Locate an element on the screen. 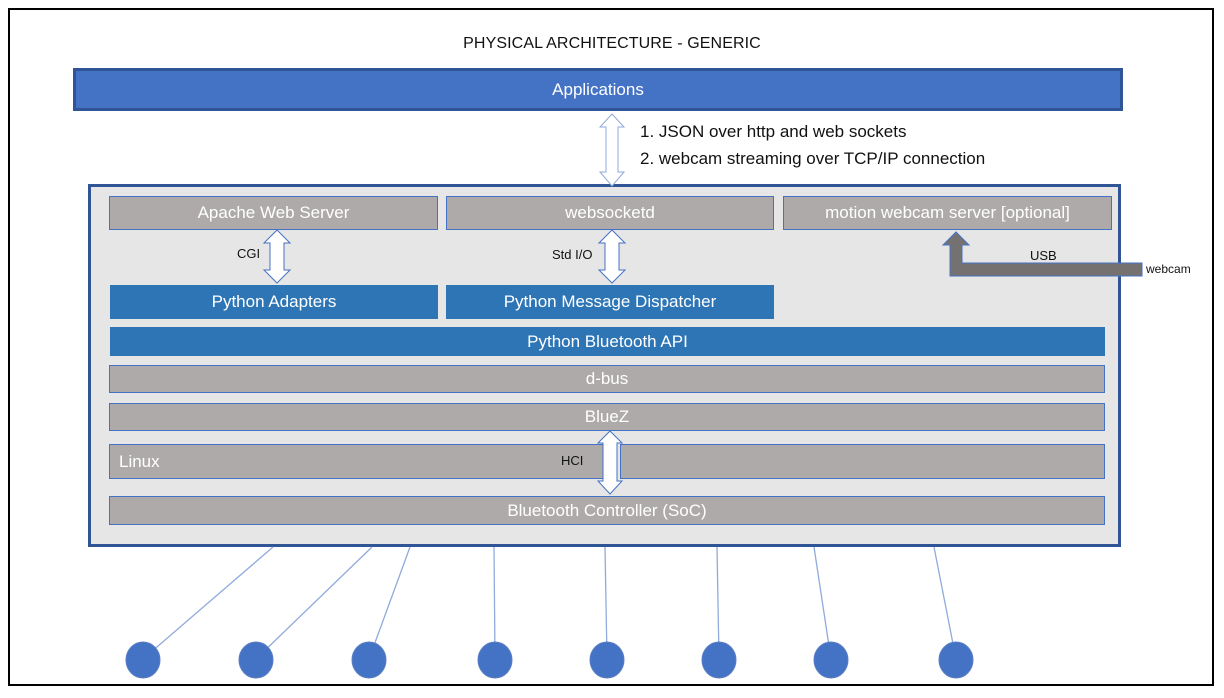 The height and width of the screenshot is (698, 1224). hci-double-arrow is located at coordinates (610, 462).